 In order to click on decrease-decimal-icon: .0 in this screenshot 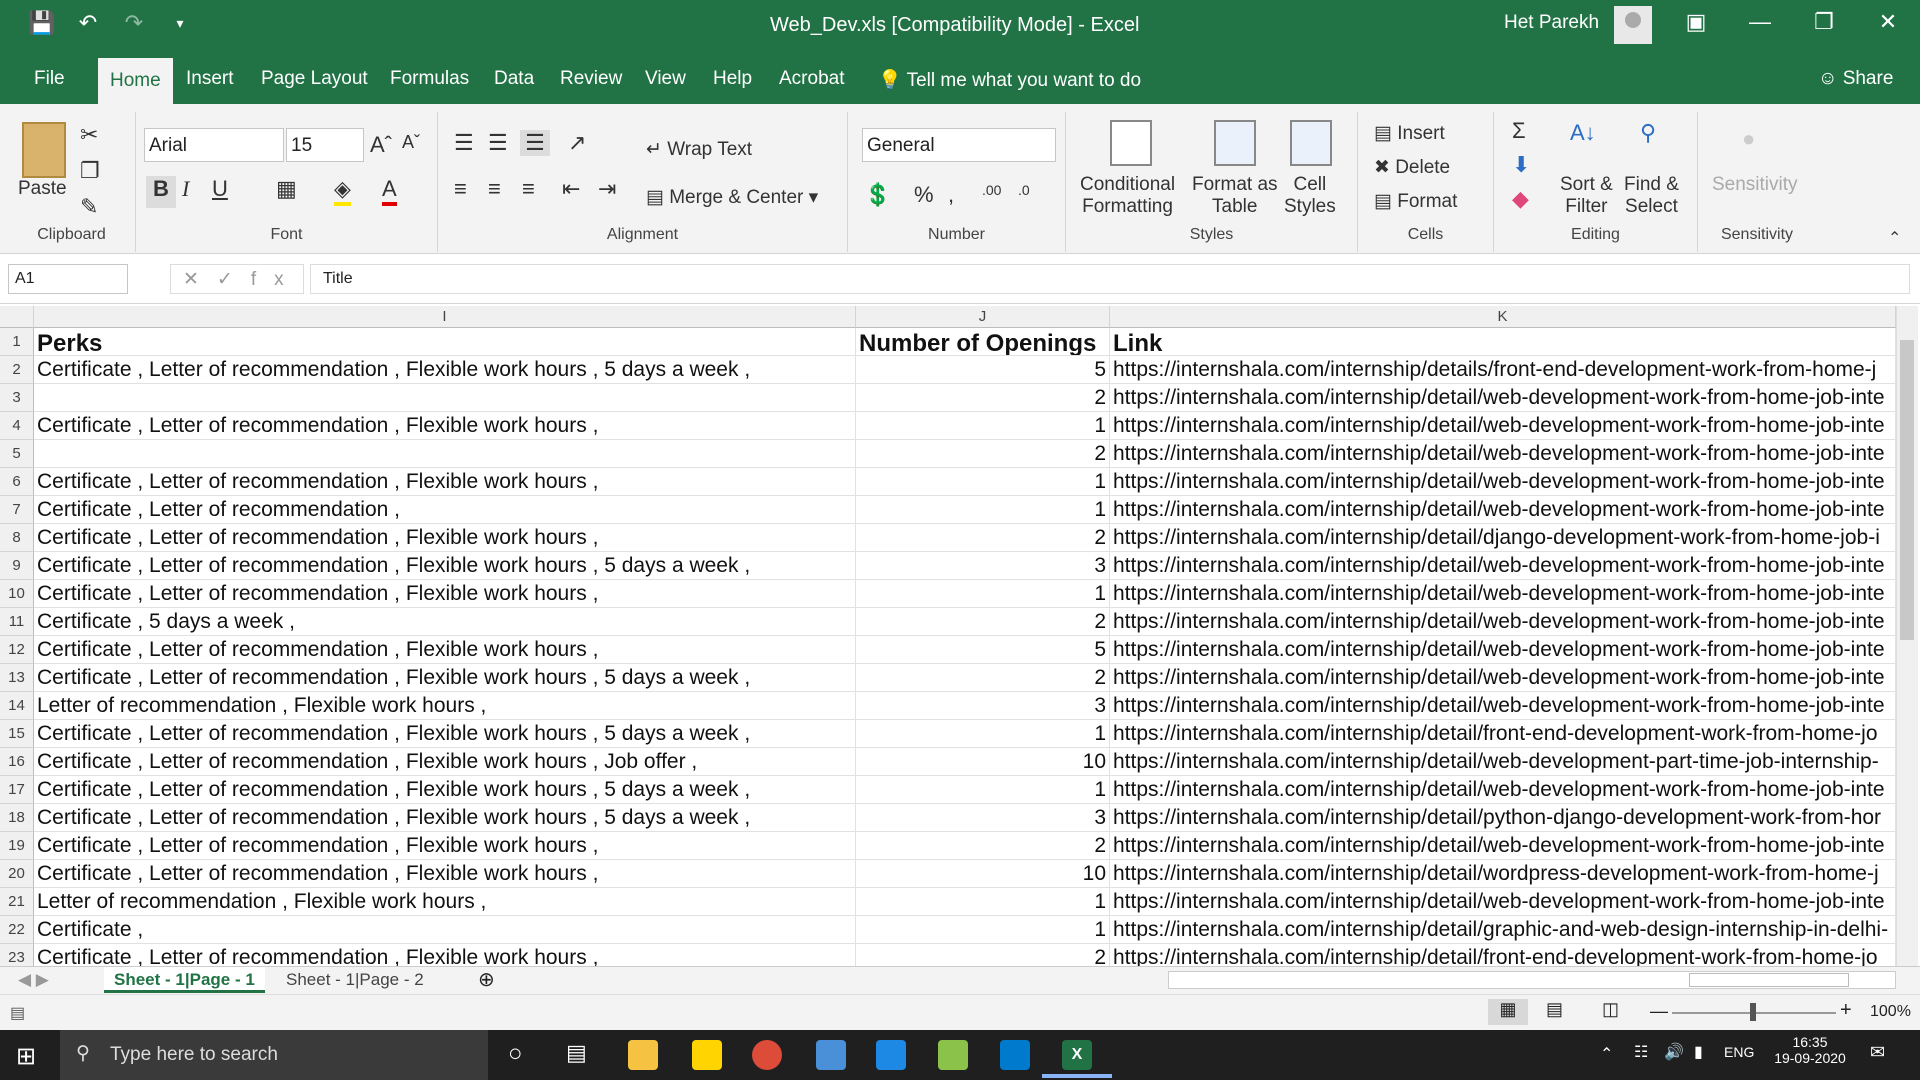, I will do `click(1024, 190)`.